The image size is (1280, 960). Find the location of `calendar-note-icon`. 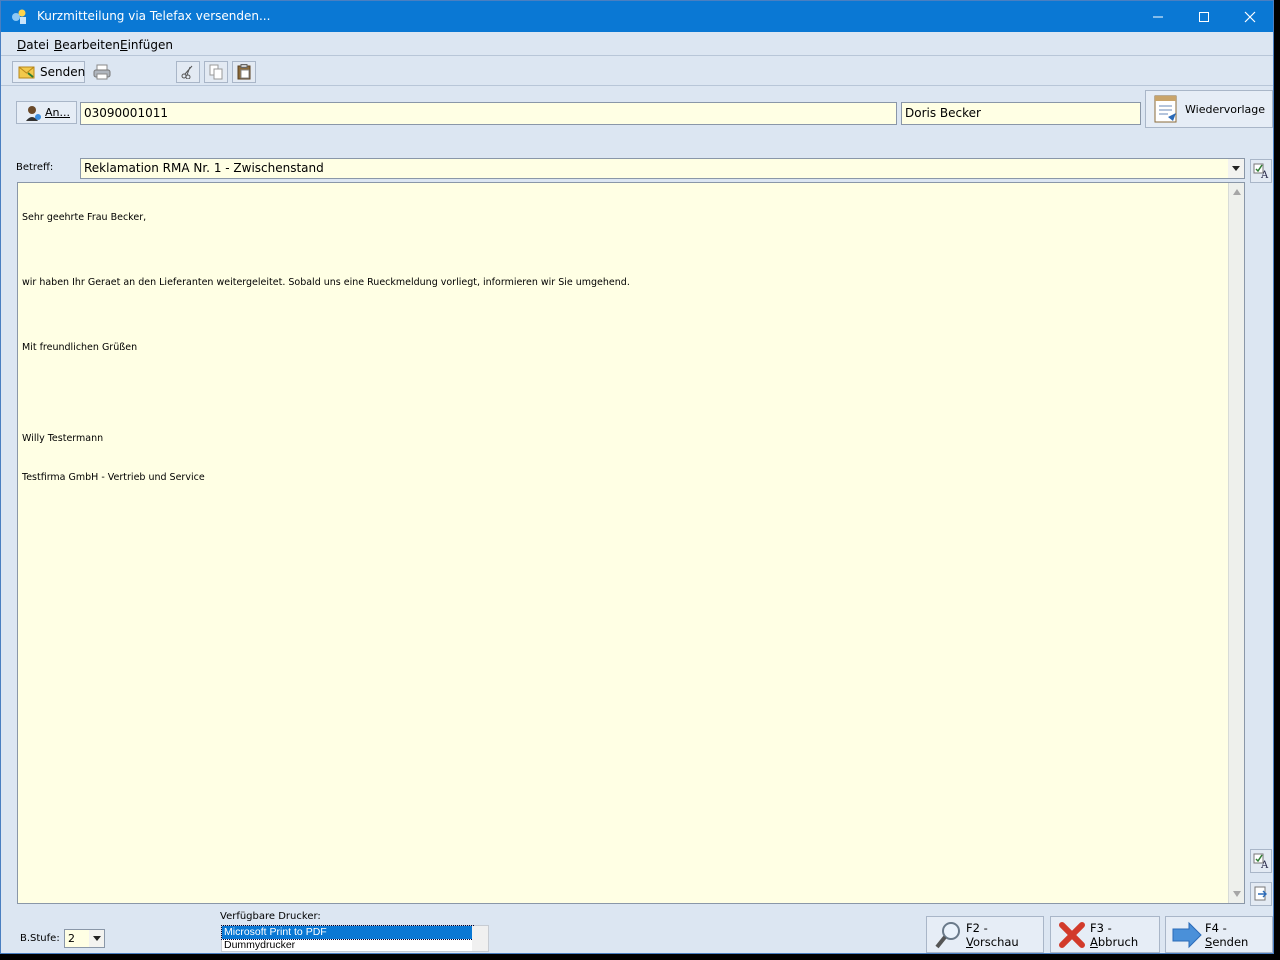

calendar-note-icon is located at coordinates (1166, 109).